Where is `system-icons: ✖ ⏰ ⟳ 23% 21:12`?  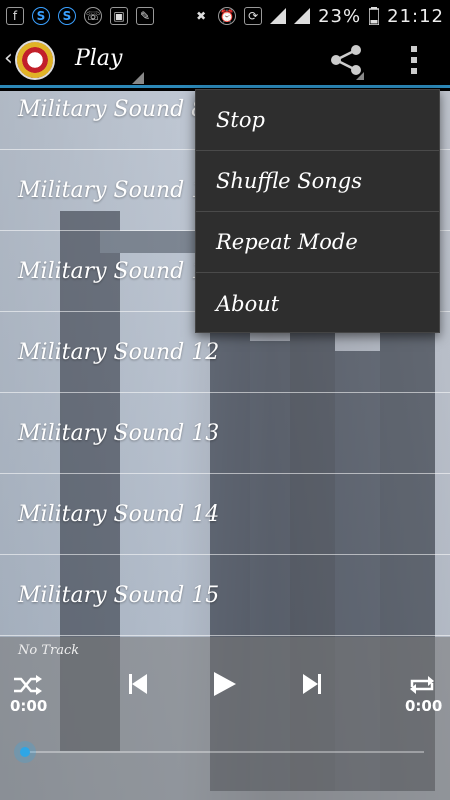
system-icons: ✖ ⏰ ⟳ 23% 21:12 is located at coordinates (318, 16).